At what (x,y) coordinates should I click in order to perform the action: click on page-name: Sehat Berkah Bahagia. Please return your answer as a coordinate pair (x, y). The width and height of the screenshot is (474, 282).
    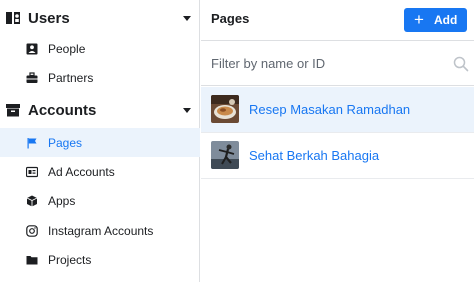
    Looking at the image, I should click on (314, 155).